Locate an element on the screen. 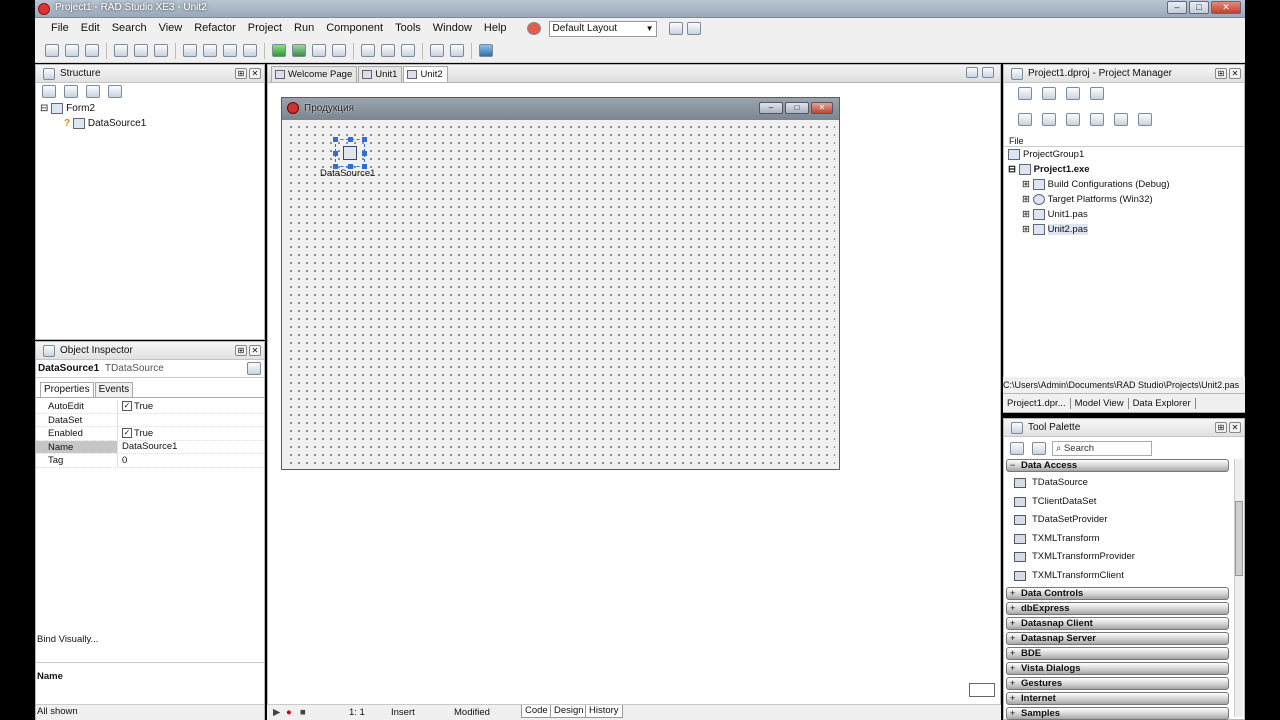  close-button: ✕ is located at coordinates (1226, 7).